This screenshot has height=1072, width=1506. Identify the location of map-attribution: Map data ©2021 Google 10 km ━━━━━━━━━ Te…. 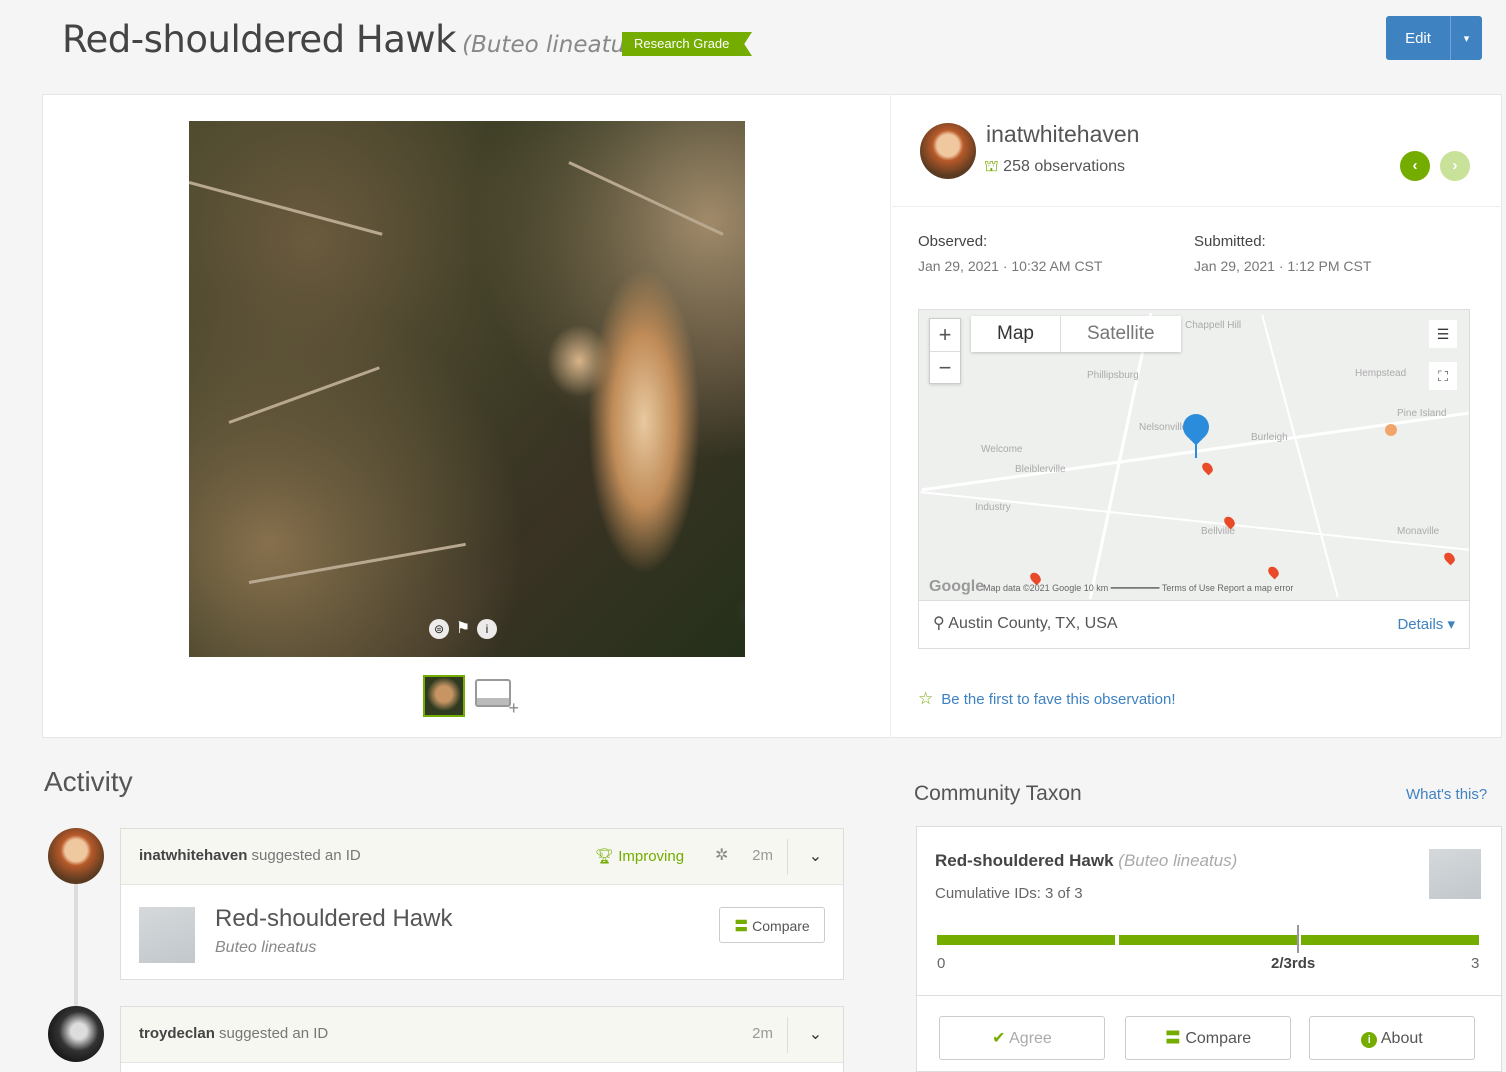
(1138, 588).